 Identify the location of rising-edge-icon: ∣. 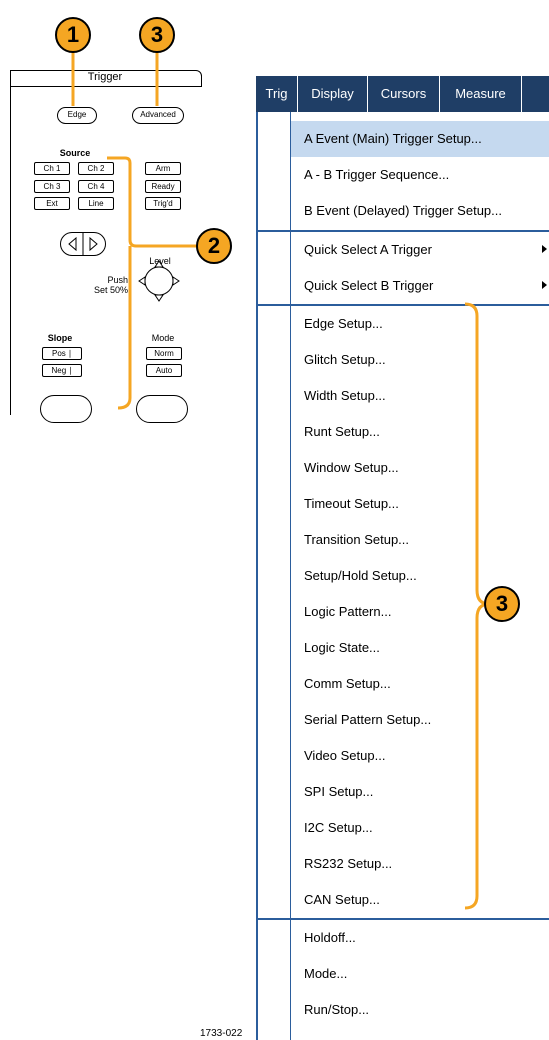
(70, 353).